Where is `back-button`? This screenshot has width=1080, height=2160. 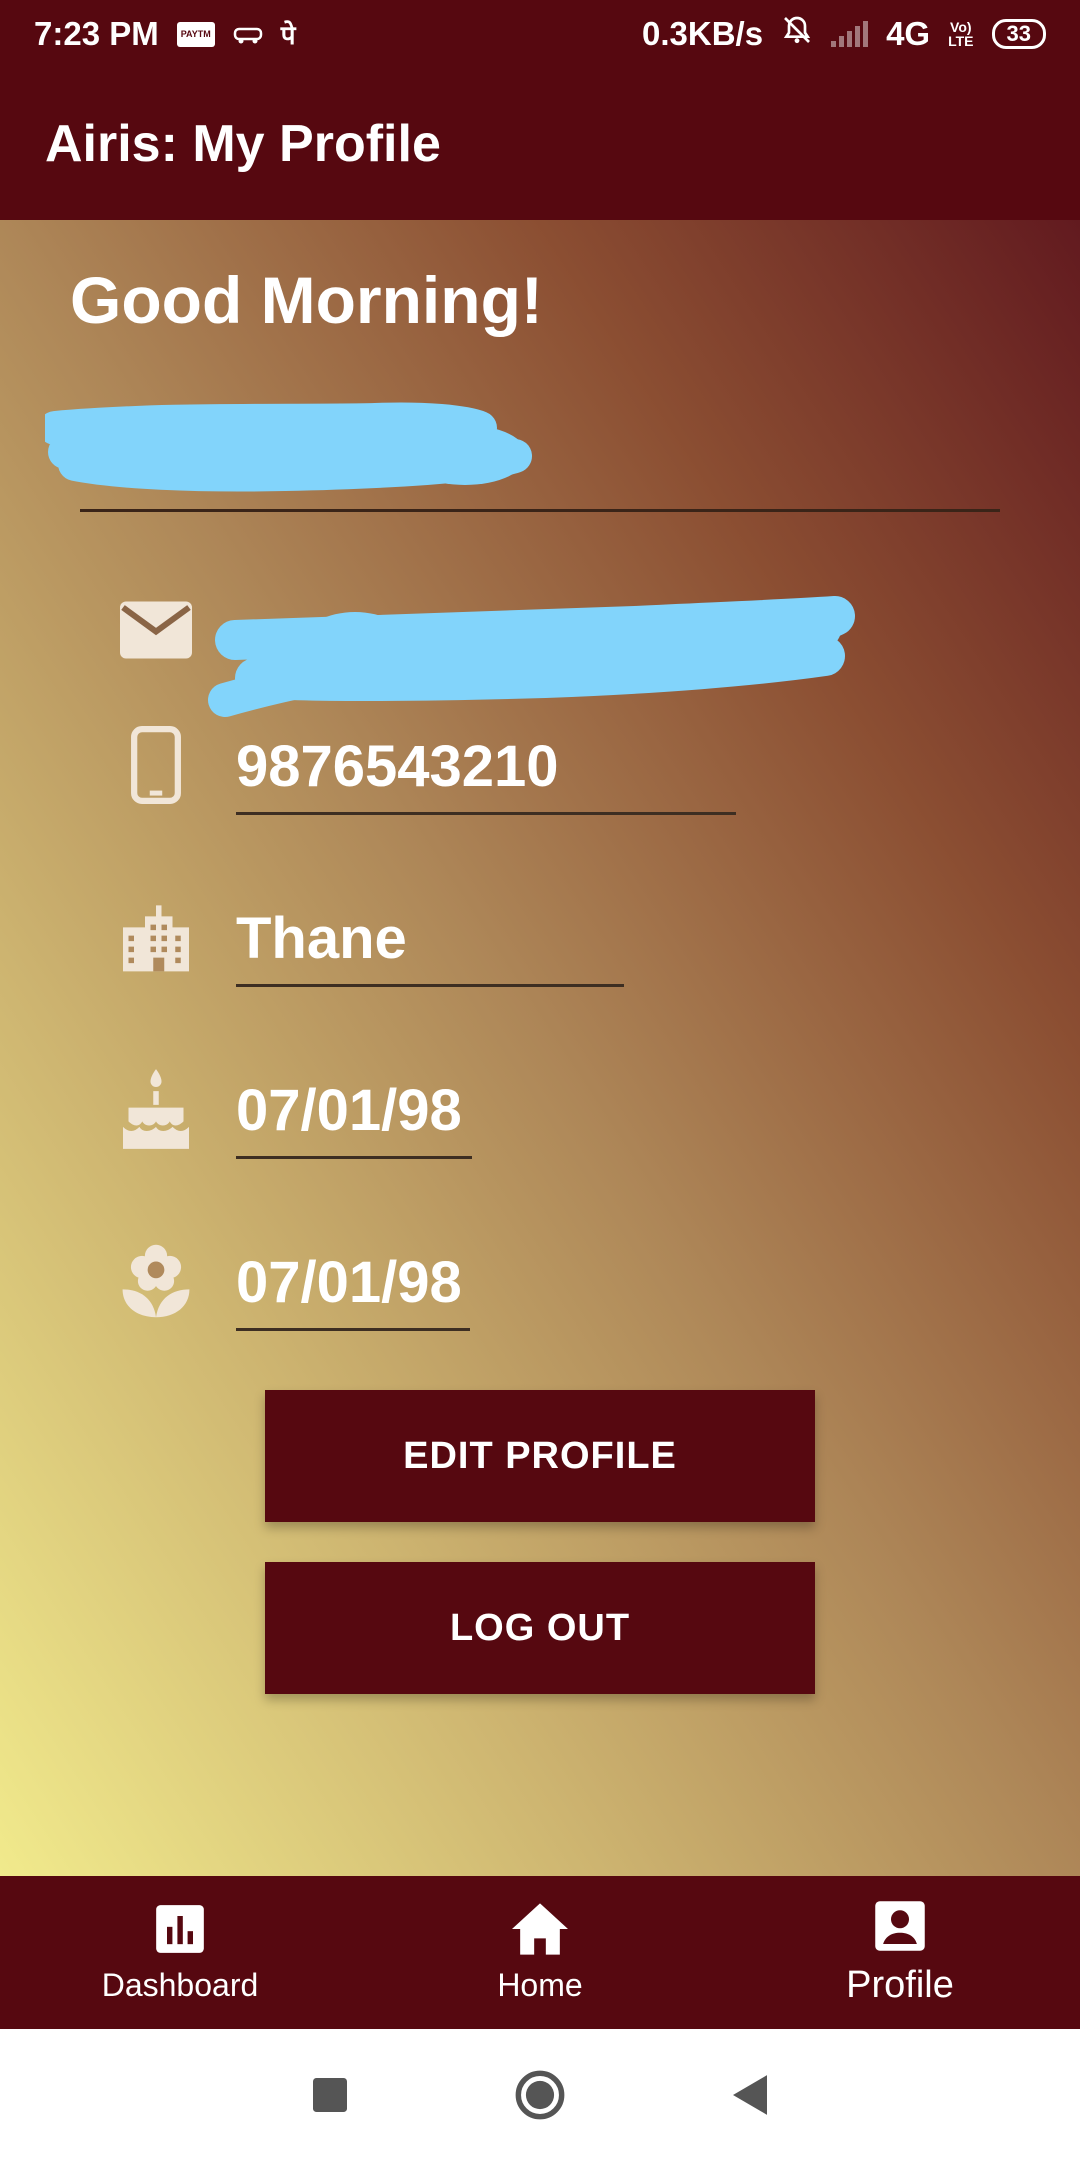
back-button is located at coordinates (750, 2095).